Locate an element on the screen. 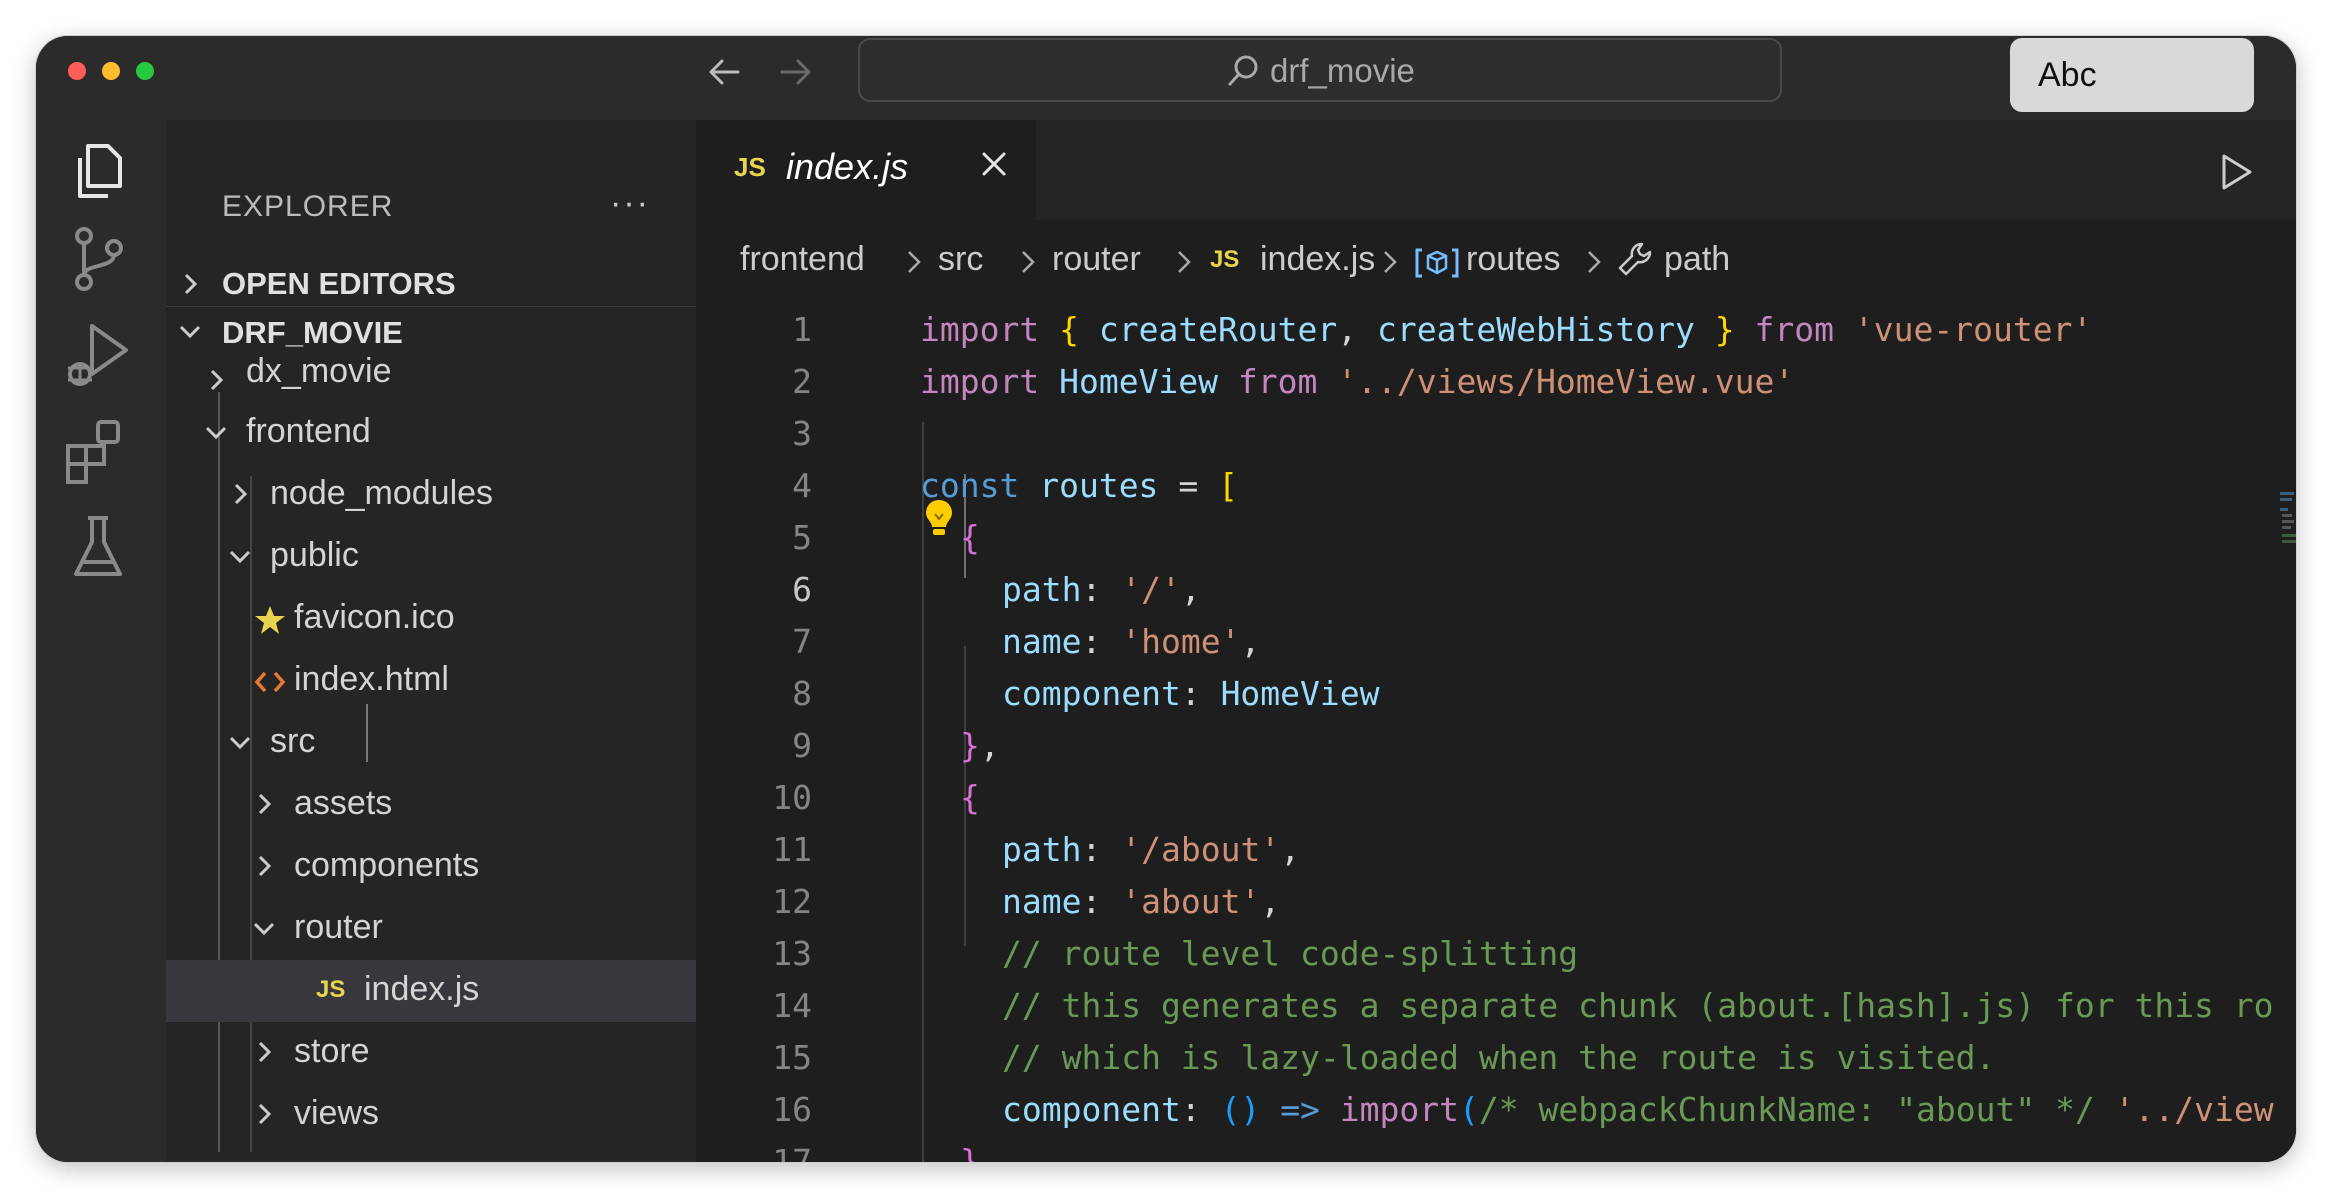 Image resolution: width=2332 pixels, height=1198 pixels. command-center-search: drf_movie is located at coordinates (1320, 70).